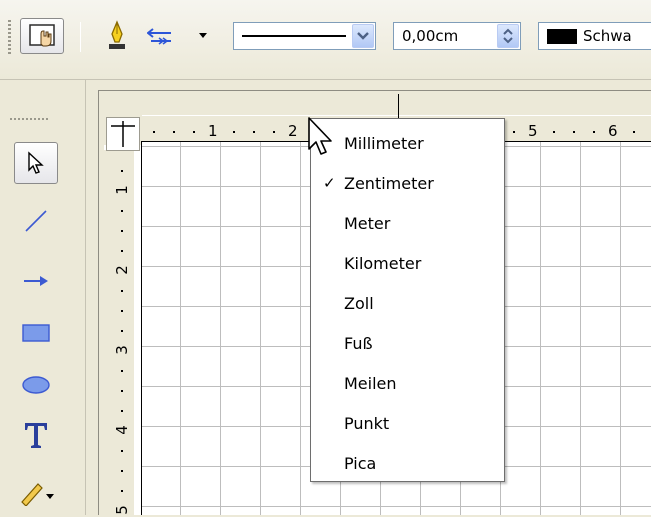 The width and height of the screenshot is (651, 517). I want to click on edit-points-icon, so click(42, 35).